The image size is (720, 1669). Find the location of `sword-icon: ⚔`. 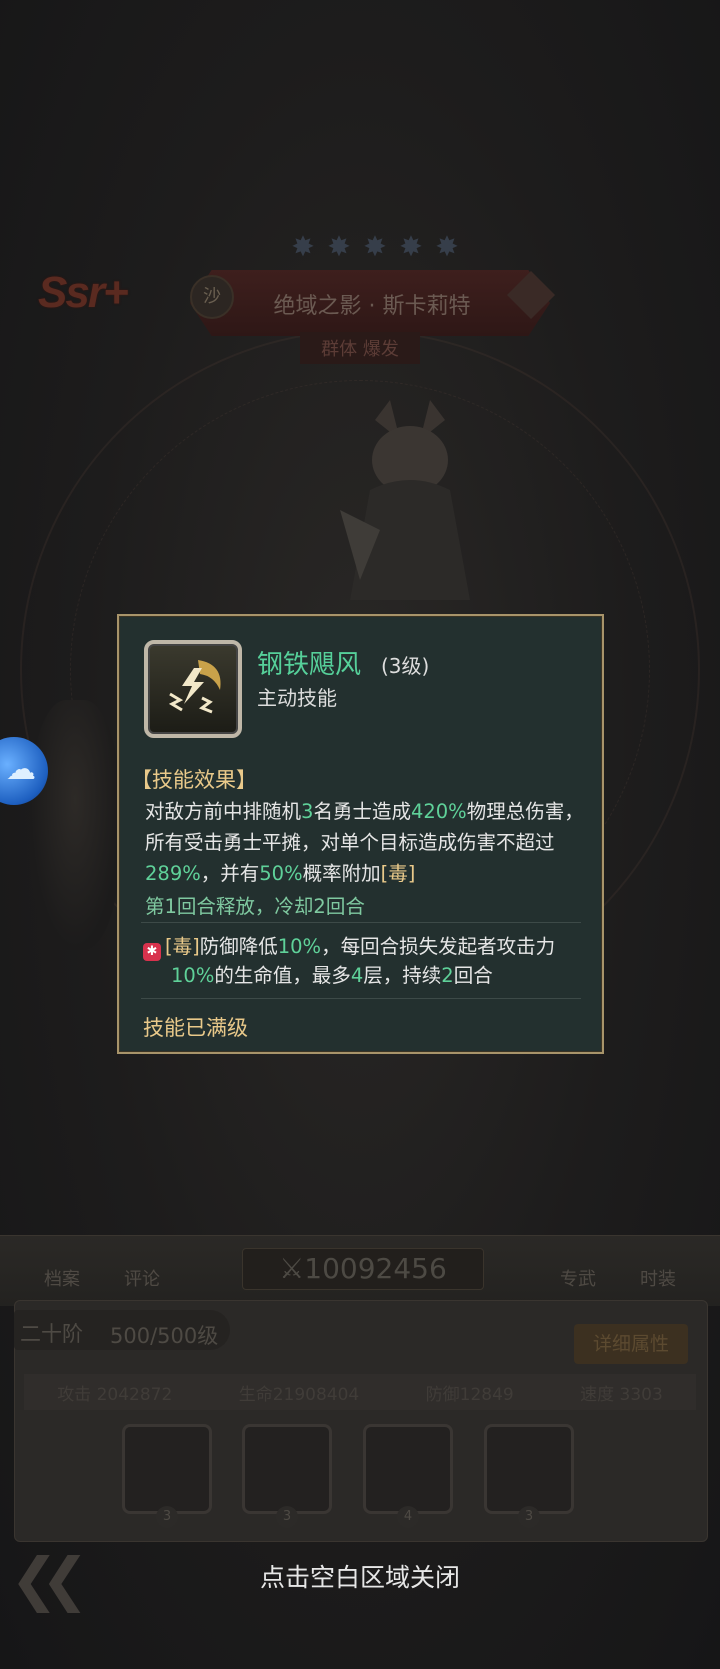

sword-icon: ⚔ is located at coordinates (292, 1268).